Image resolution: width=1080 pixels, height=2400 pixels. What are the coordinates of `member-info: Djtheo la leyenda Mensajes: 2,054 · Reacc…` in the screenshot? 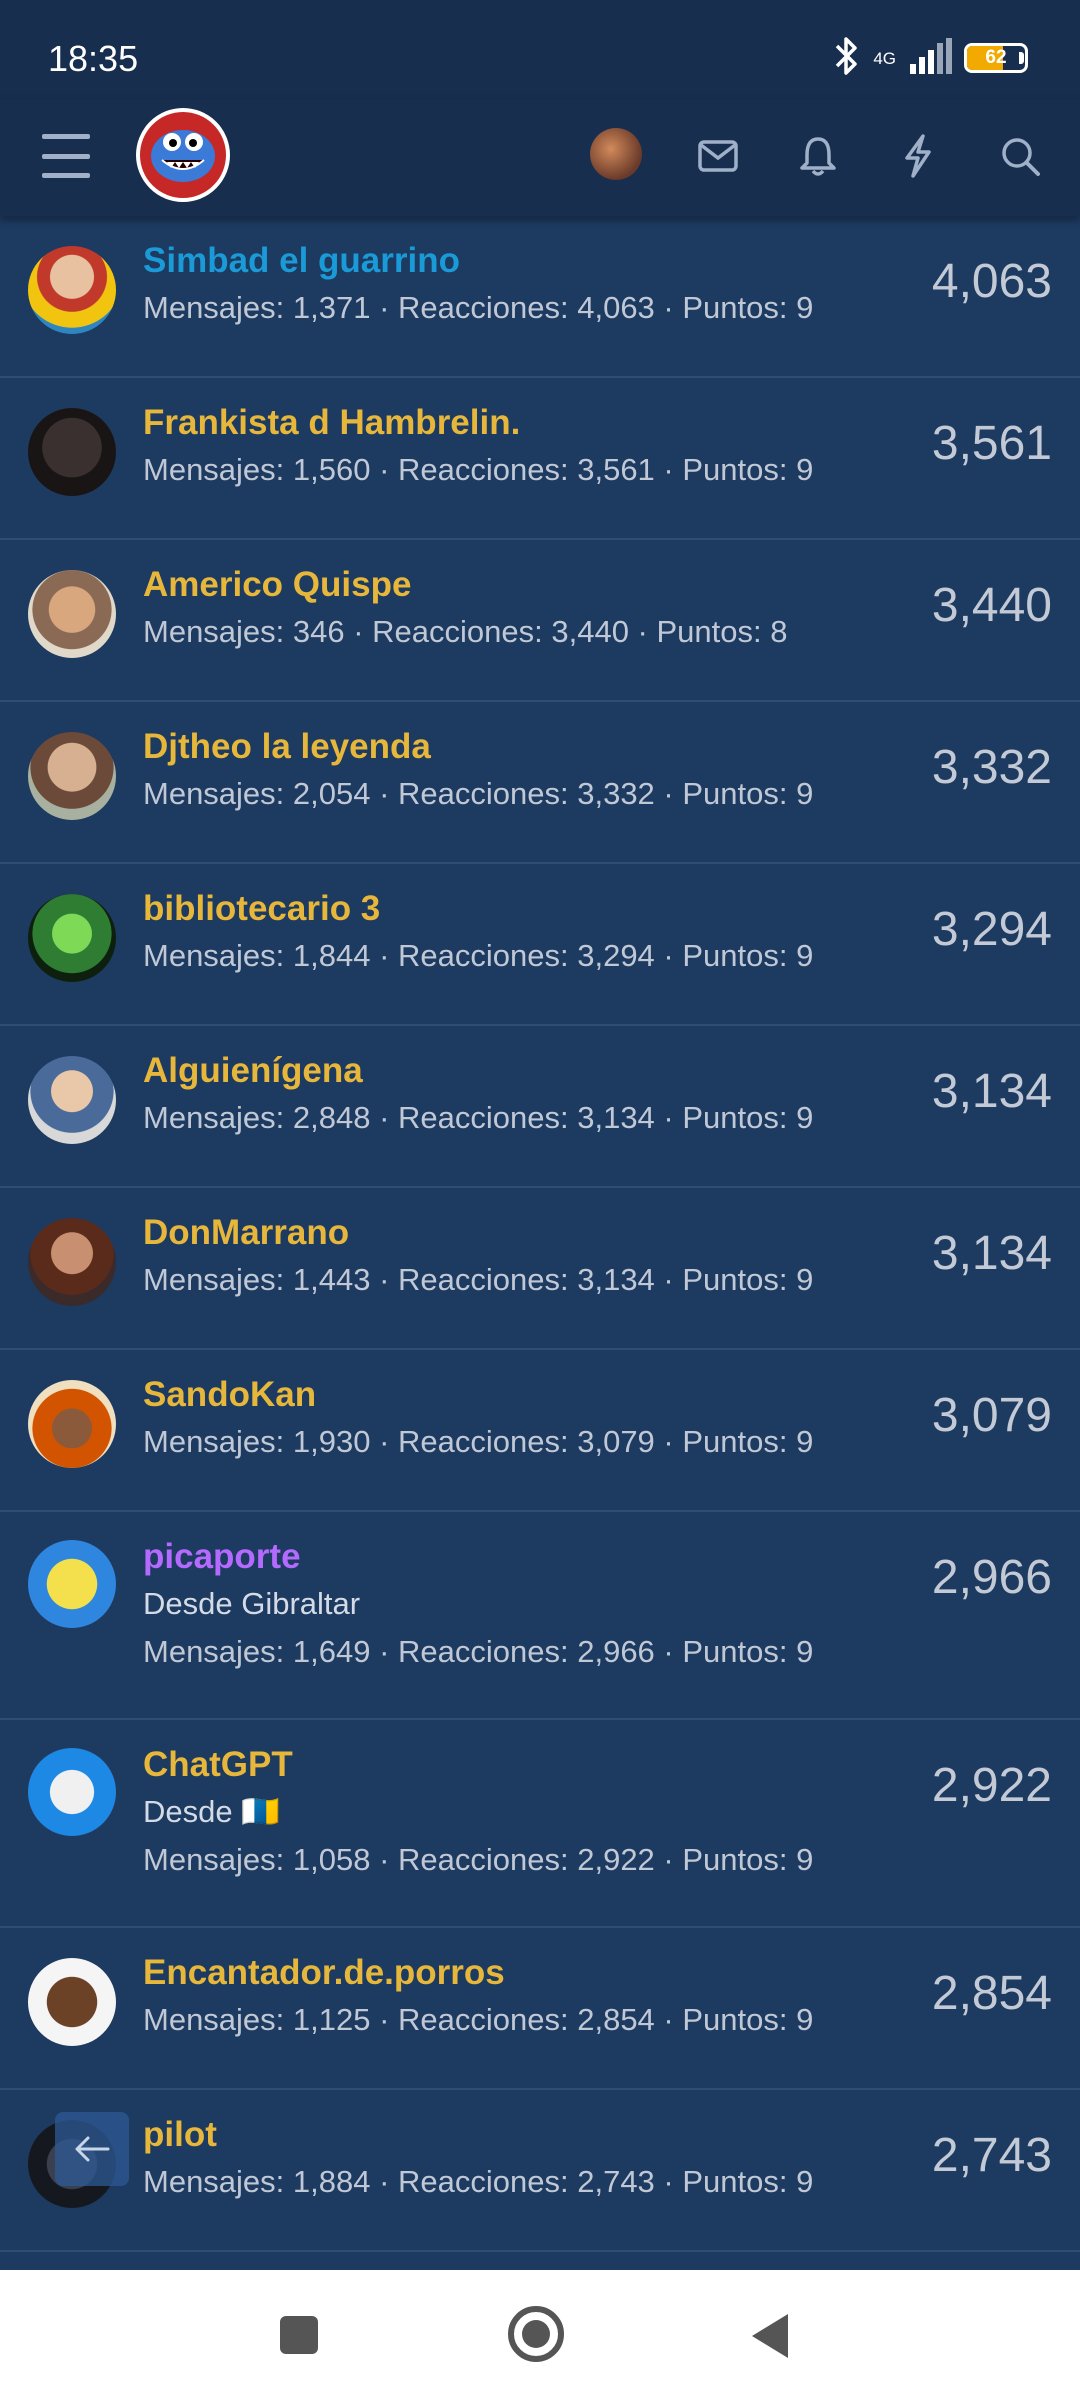 It's located at (511, 771).